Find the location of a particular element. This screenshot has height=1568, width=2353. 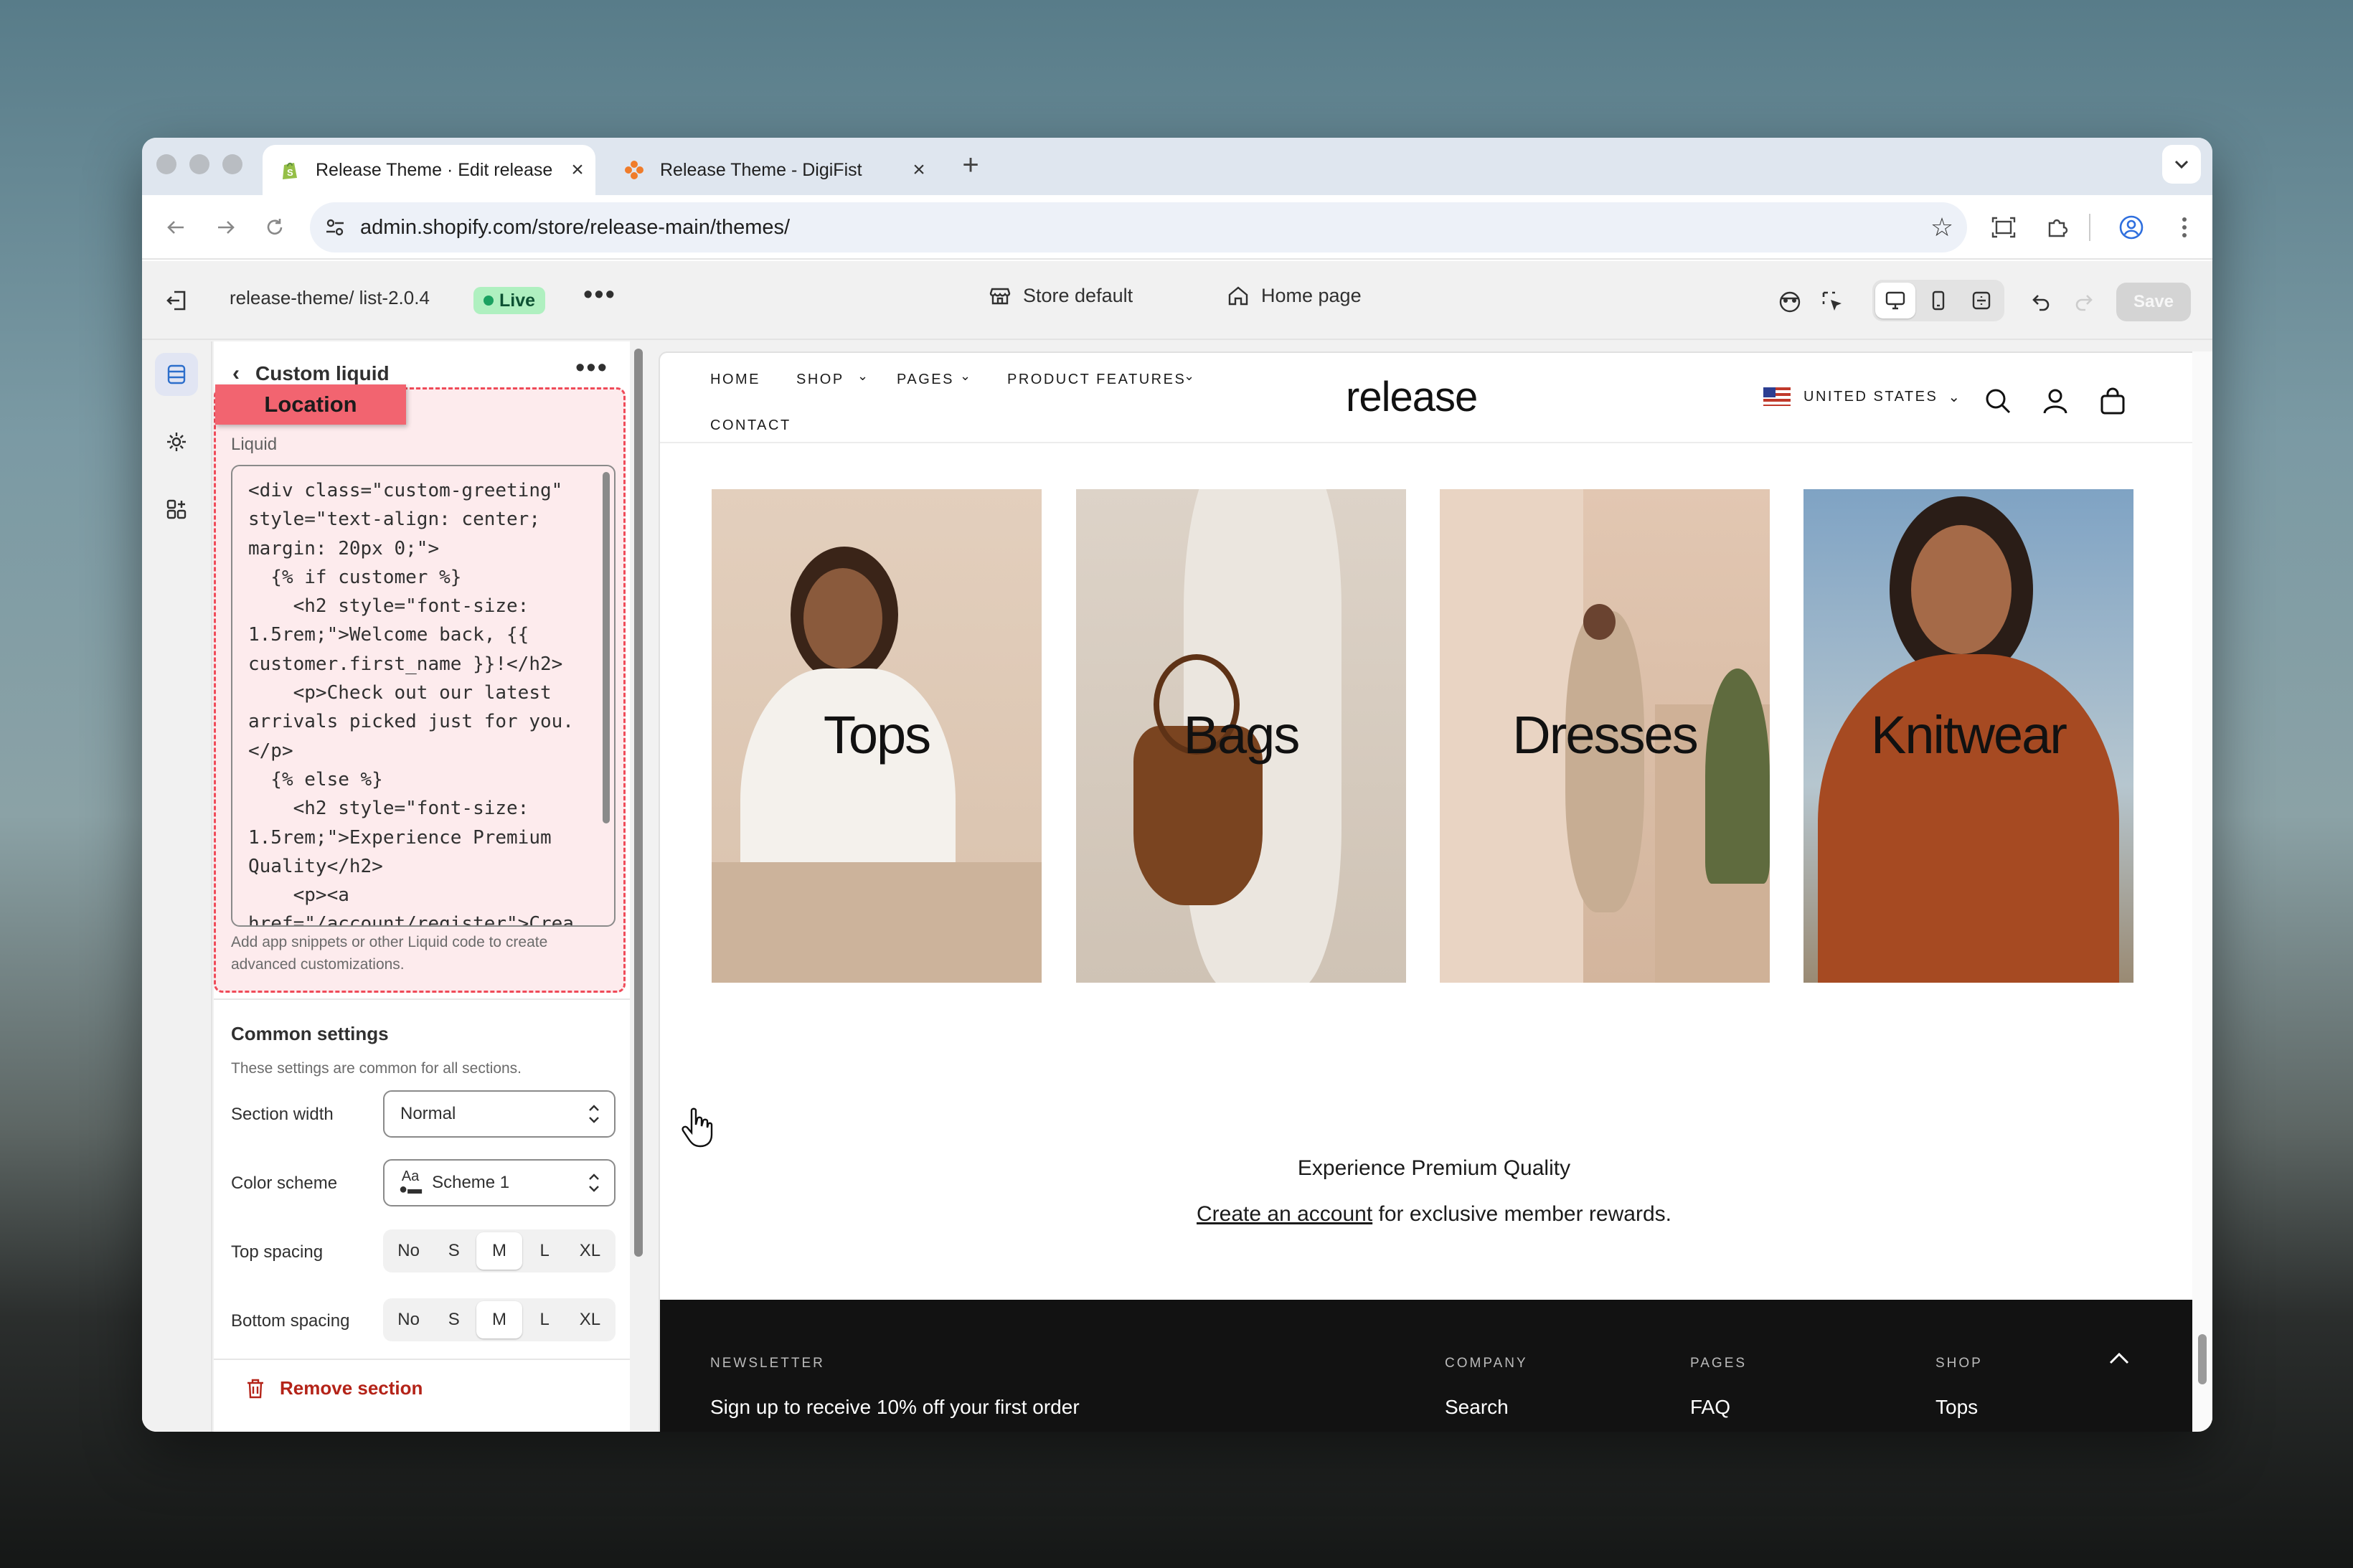

bottom-spacing-label: Bottom spacing is located at coordinates (291, 1321).